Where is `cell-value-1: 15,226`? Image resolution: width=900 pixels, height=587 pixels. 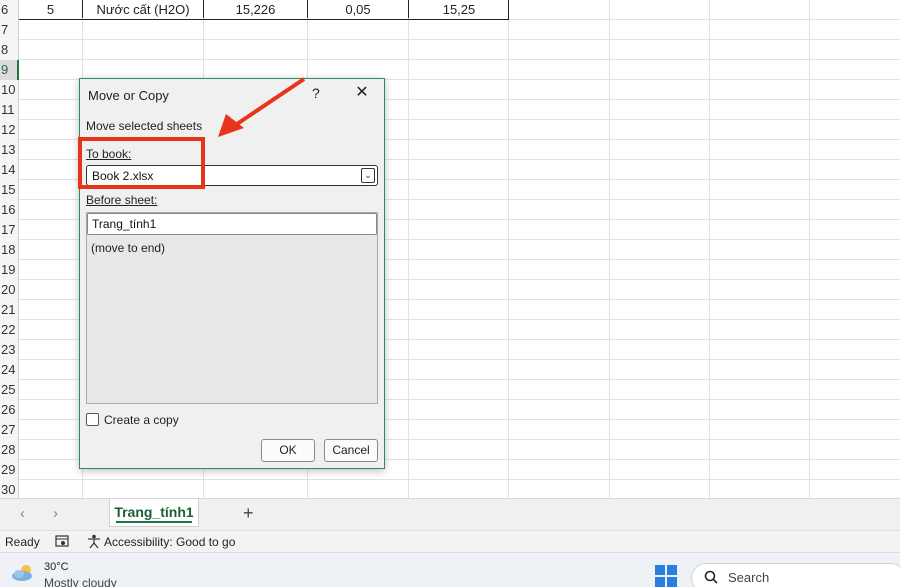
cell-value-1: 15,226 is located at coordinates (256, 9).